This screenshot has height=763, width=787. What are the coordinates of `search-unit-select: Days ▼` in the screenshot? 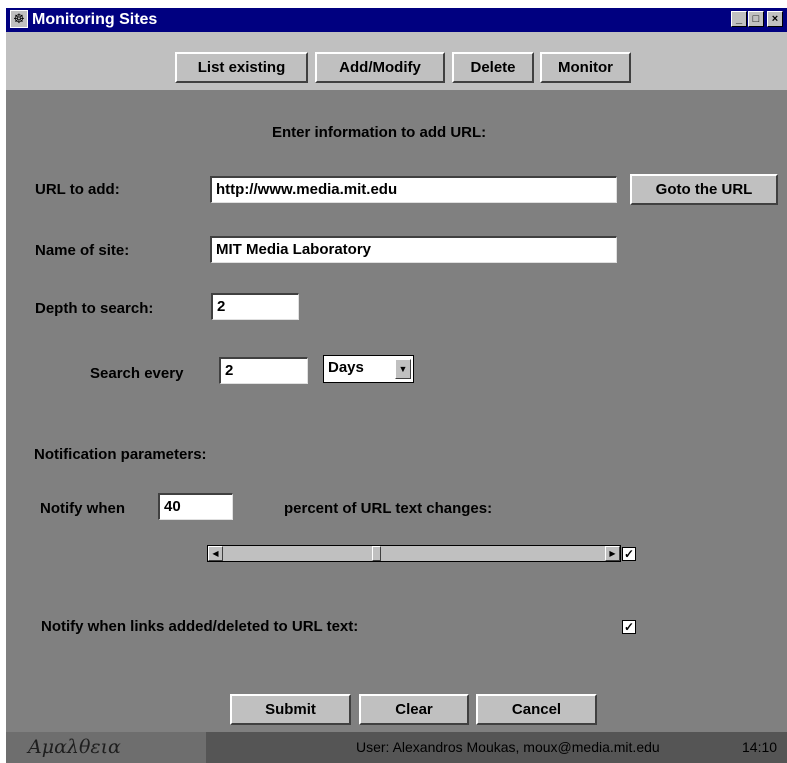 It's located at (368, 369).